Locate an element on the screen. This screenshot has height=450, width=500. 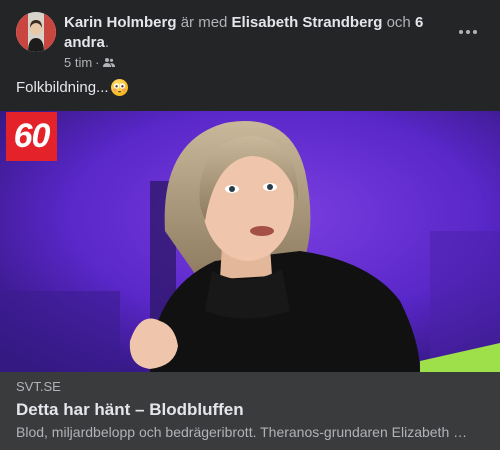
more-options-button is located at coordinates (468, 32).